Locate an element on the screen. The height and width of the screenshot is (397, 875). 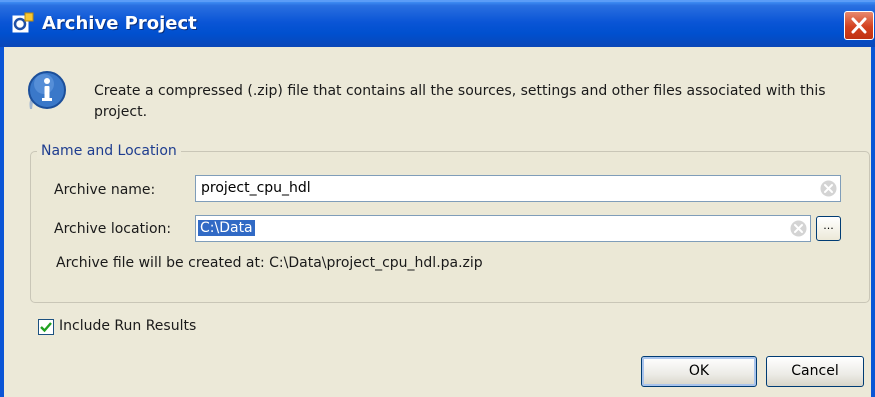
archive-name-field: project_cpu_hdl is located at coordinates (518, 188).